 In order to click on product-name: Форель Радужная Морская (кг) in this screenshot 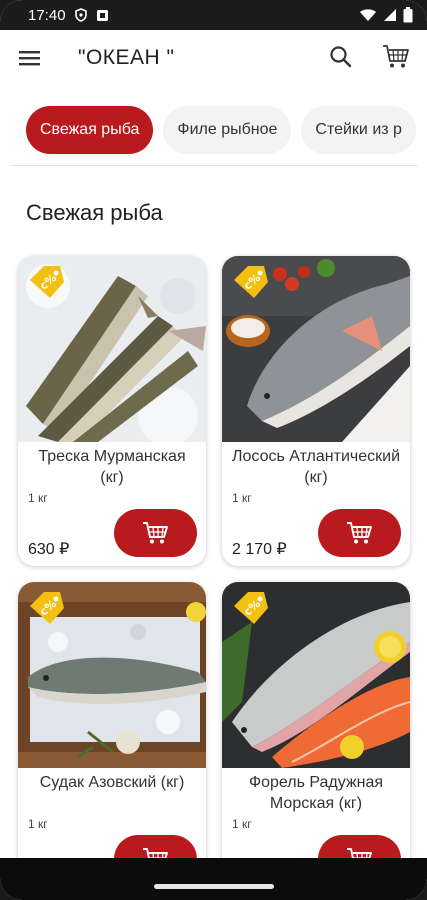, I will do `click(316, 793)`.